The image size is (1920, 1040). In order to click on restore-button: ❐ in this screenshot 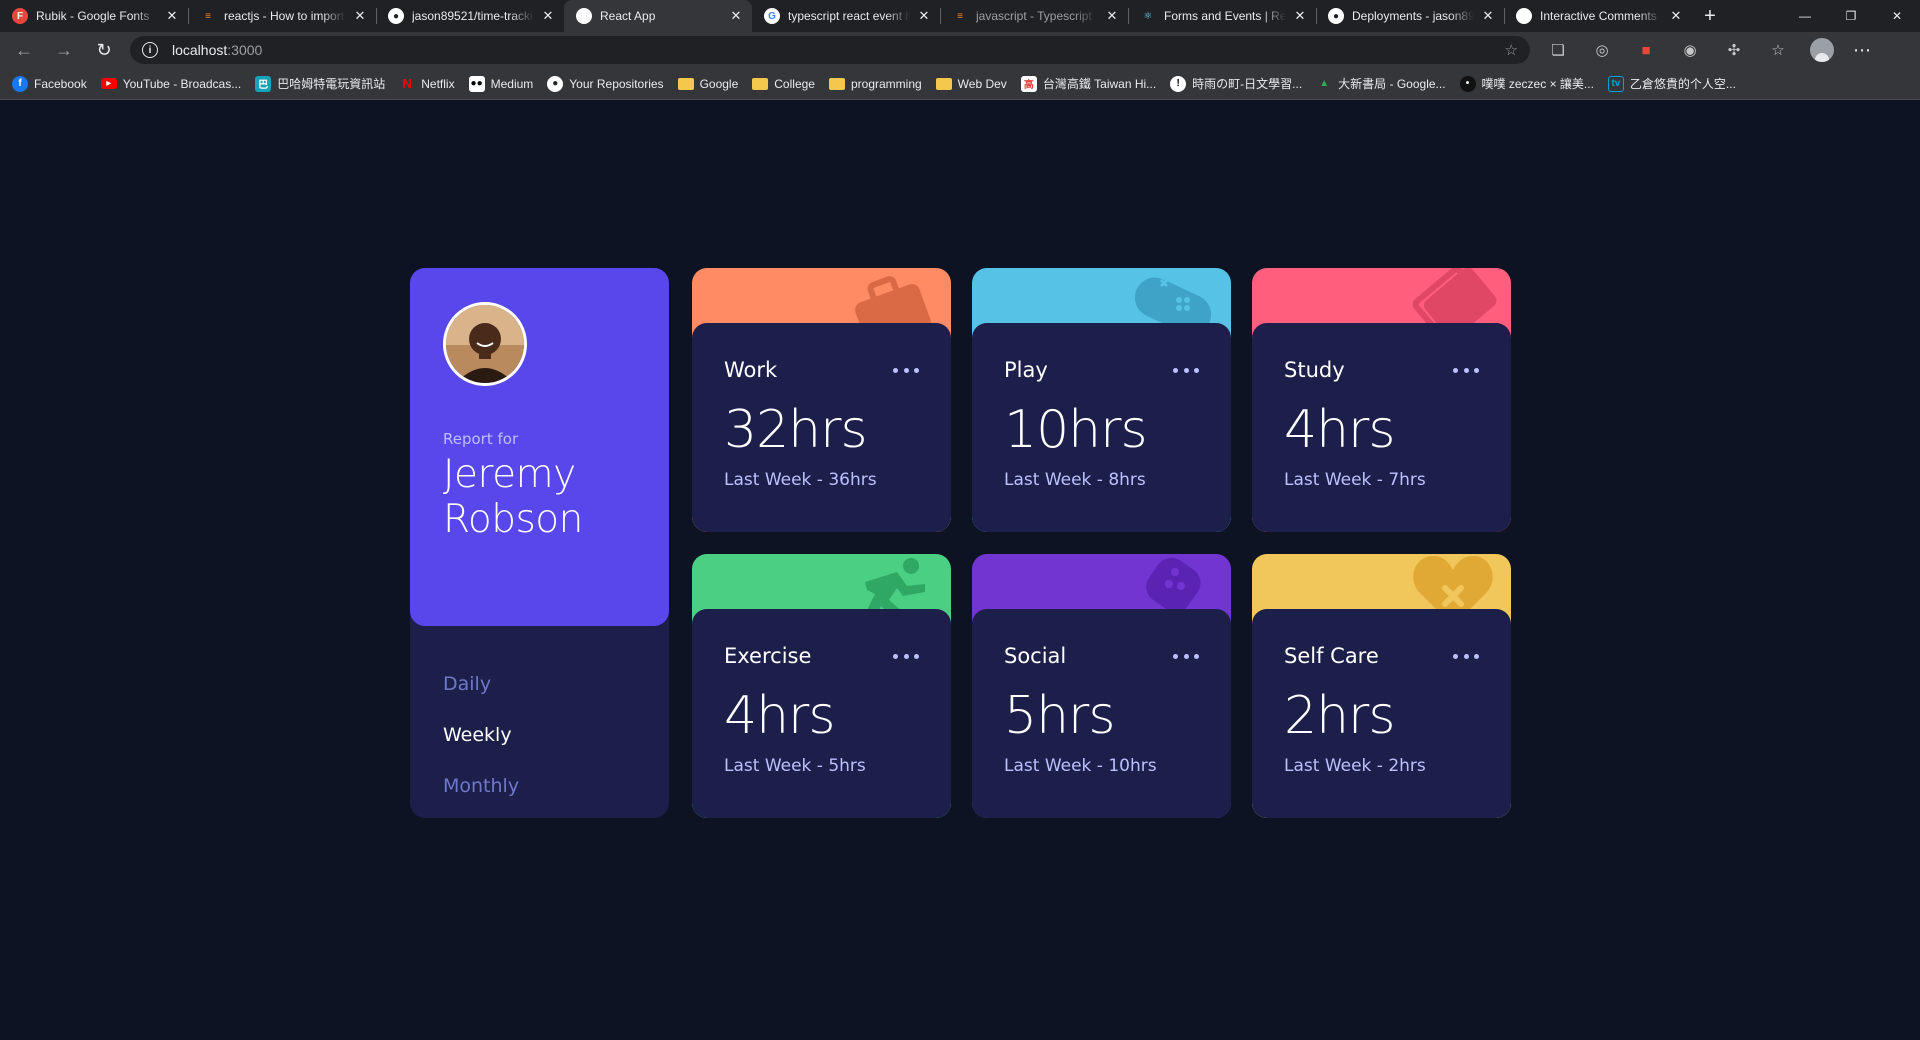, I will do `click(1851, 16)`.